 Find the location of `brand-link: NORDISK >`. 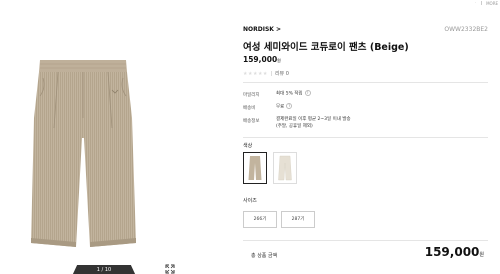

brand-link: NORDISK > is located at coordinates (262, 29).